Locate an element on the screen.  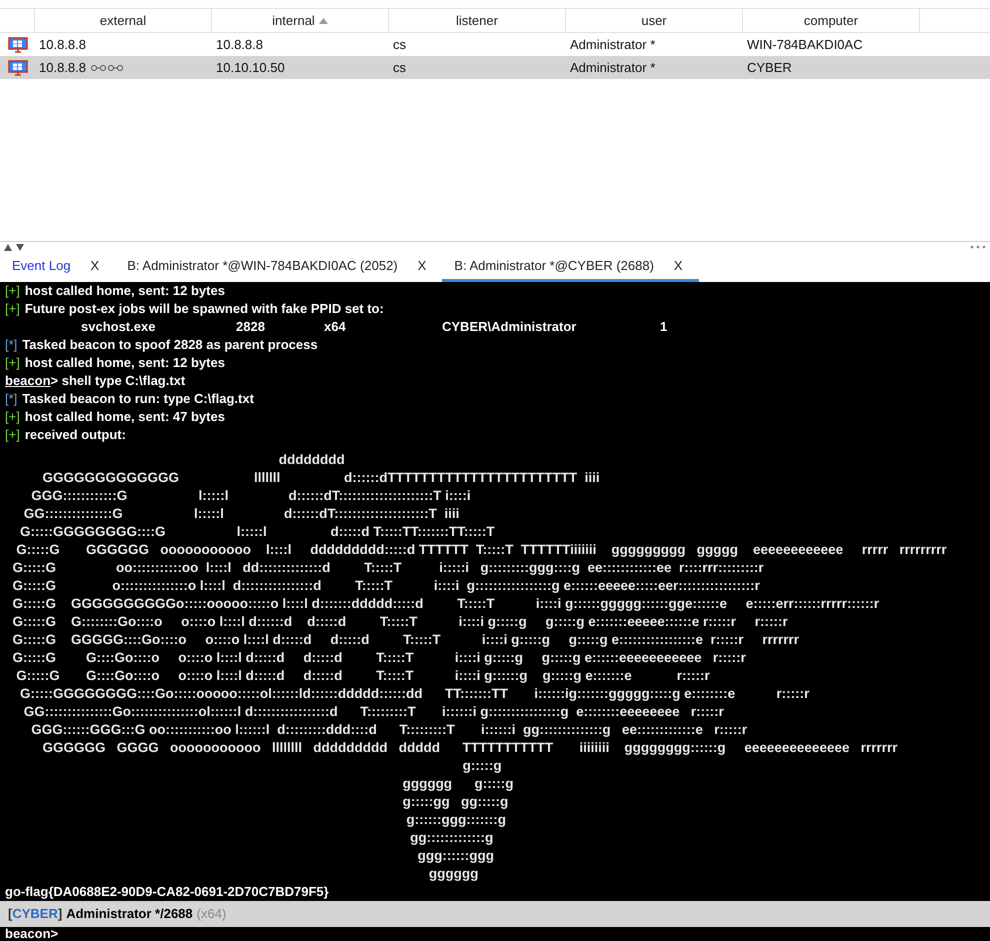
process-cell-text: 1 is located at coordinates (664, 327).